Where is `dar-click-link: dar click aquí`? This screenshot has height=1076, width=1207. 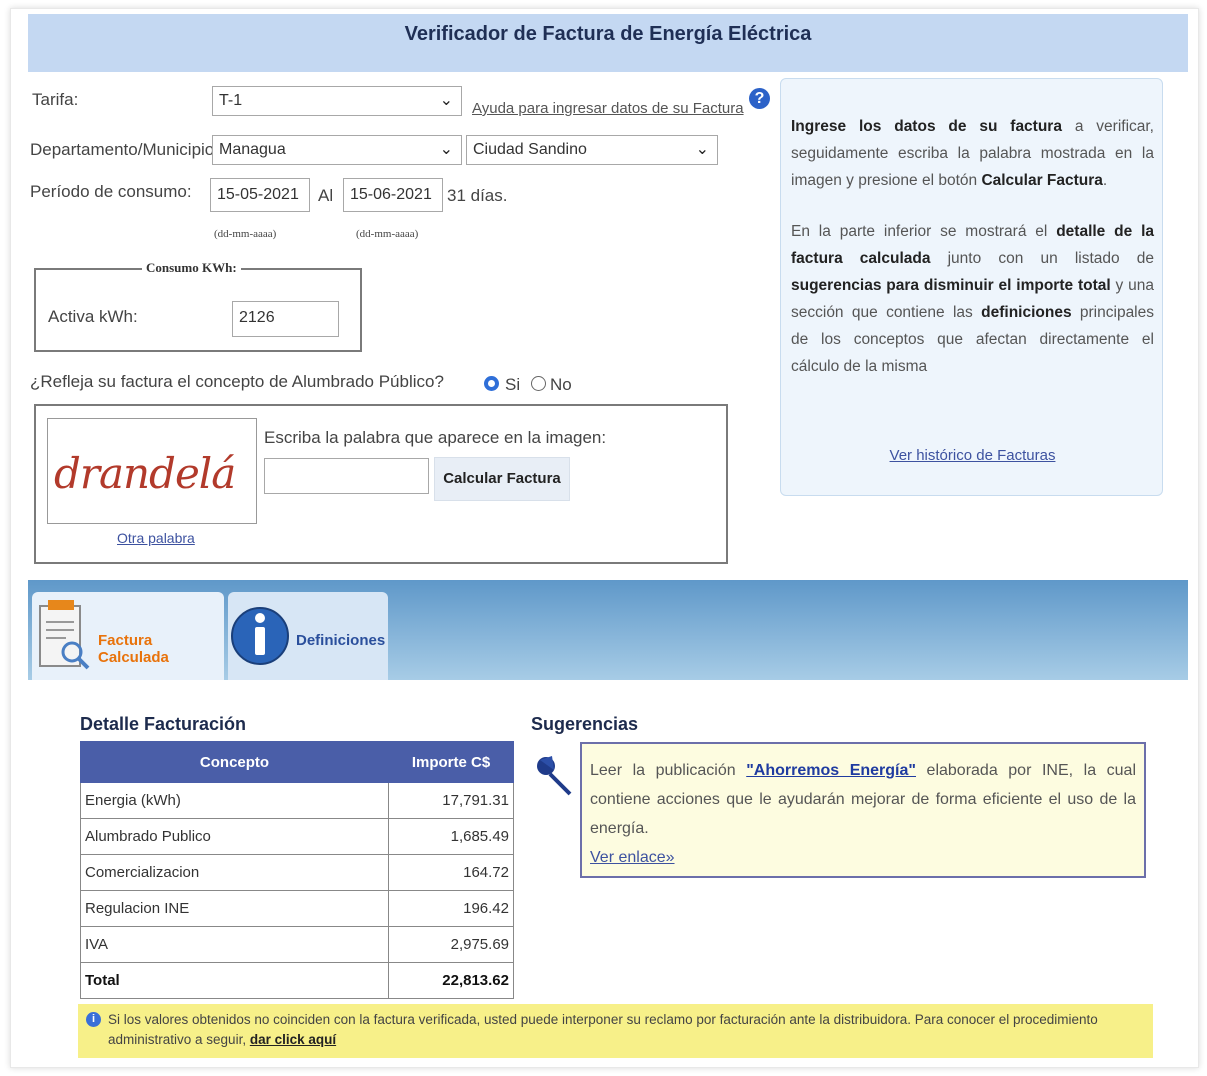 dar-click-link: dar click aquí is located at coordinates (293, 1039).